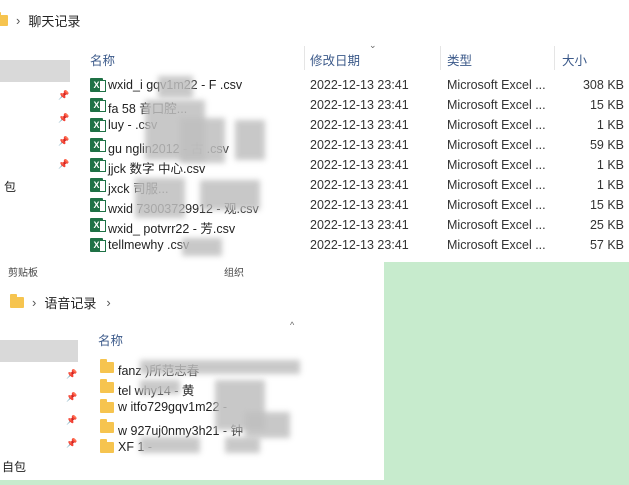 This screenshot has height=485, width=629. I want to click on folder-row: w itfo729gqv1m22 -, so click(192, 407).